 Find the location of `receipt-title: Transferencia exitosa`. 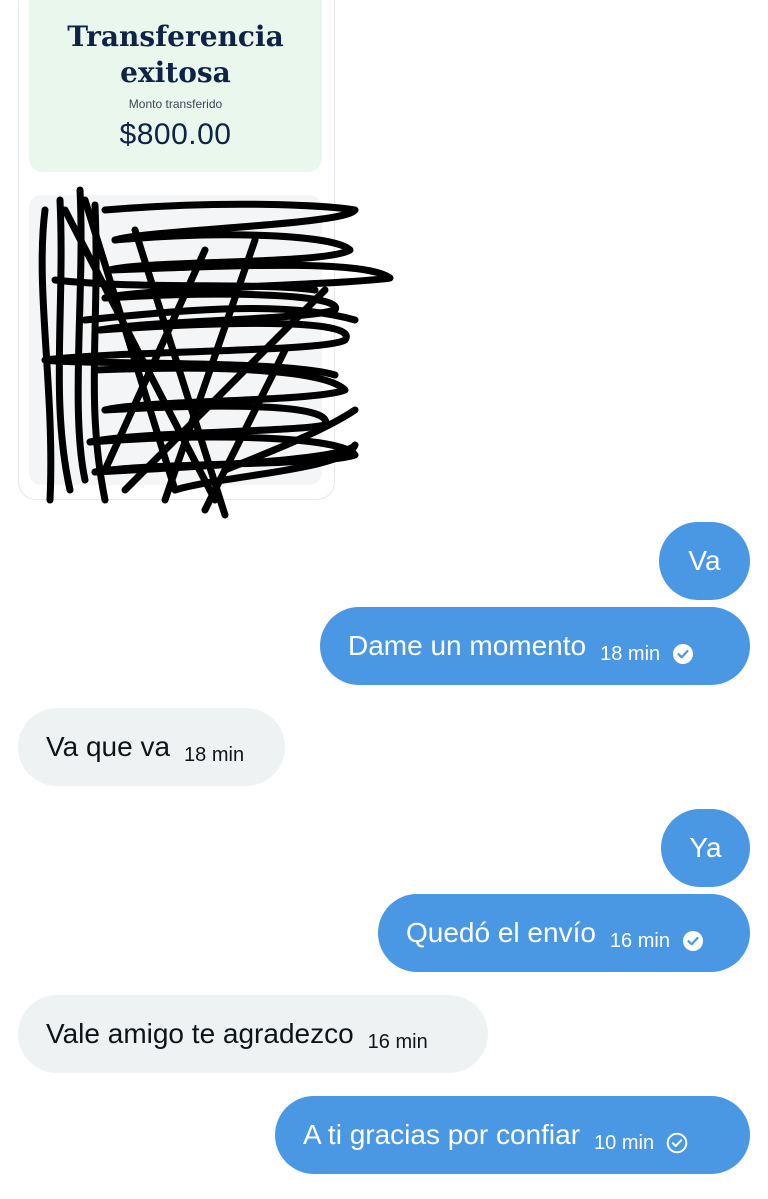

receipt-title: Transferencia exitosa is located at coordinates (175, 54).